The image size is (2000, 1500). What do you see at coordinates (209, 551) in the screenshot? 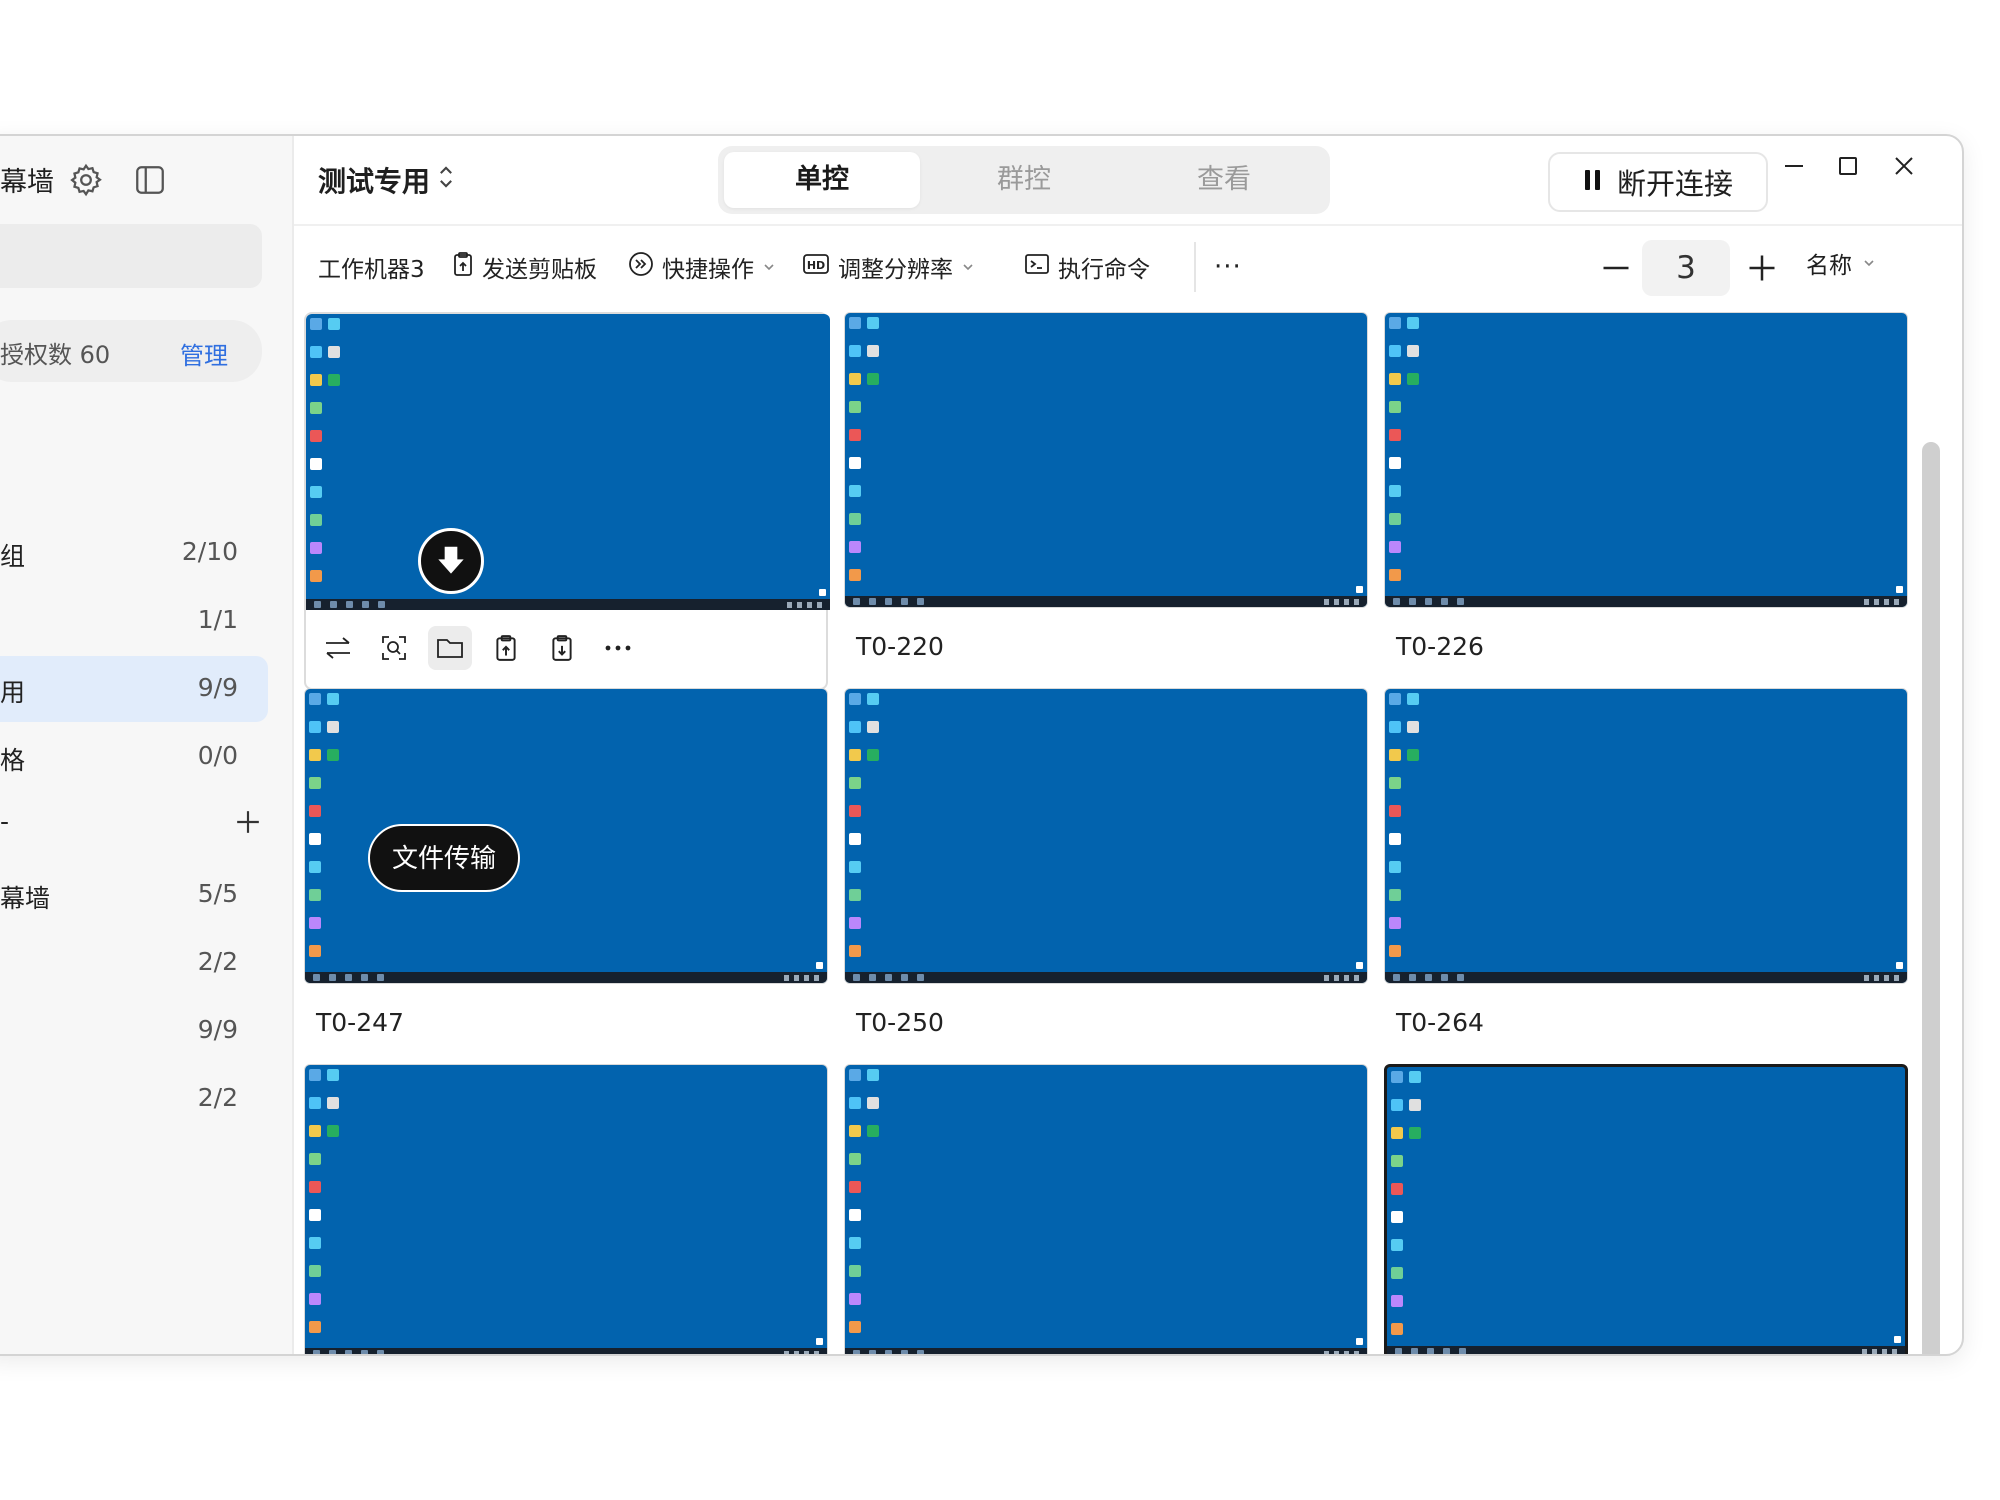
I see `sidebar-item-count: 2/10` at bounding box center [209, 551].